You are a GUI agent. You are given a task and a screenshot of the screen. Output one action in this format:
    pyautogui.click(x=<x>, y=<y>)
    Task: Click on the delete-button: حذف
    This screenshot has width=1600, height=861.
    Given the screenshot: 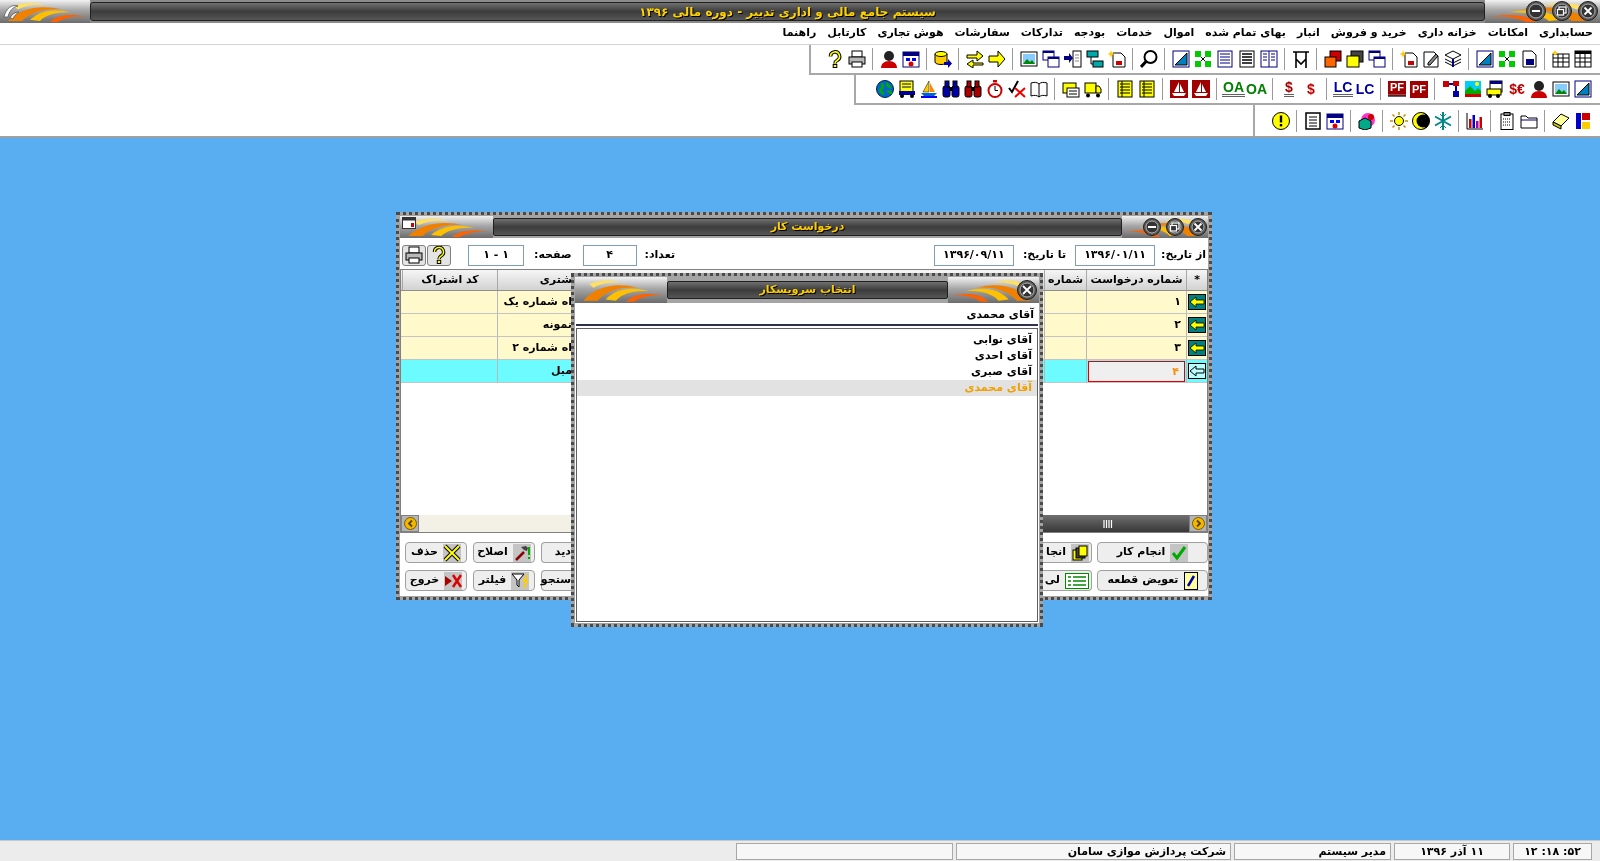 What is the action you would take?
    pyautogui.click(x=436, y=552)
    